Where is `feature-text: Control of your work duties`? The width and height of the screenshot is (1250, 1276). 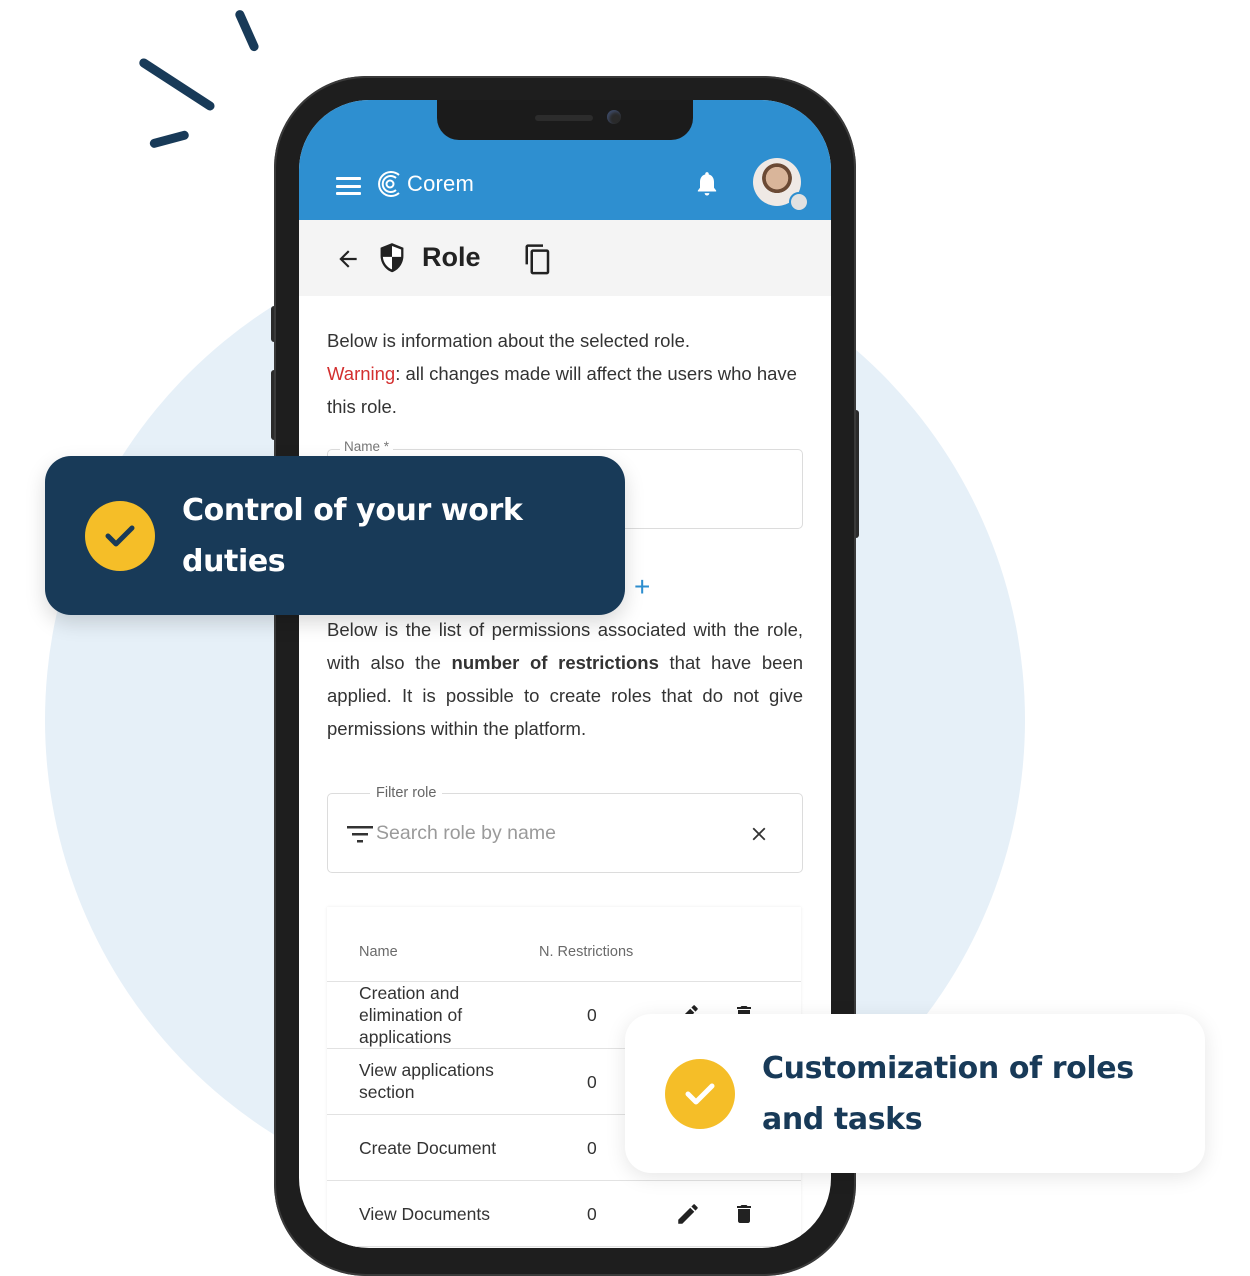 feature-text: Control of your work duties is located at coordinates (352, 535).